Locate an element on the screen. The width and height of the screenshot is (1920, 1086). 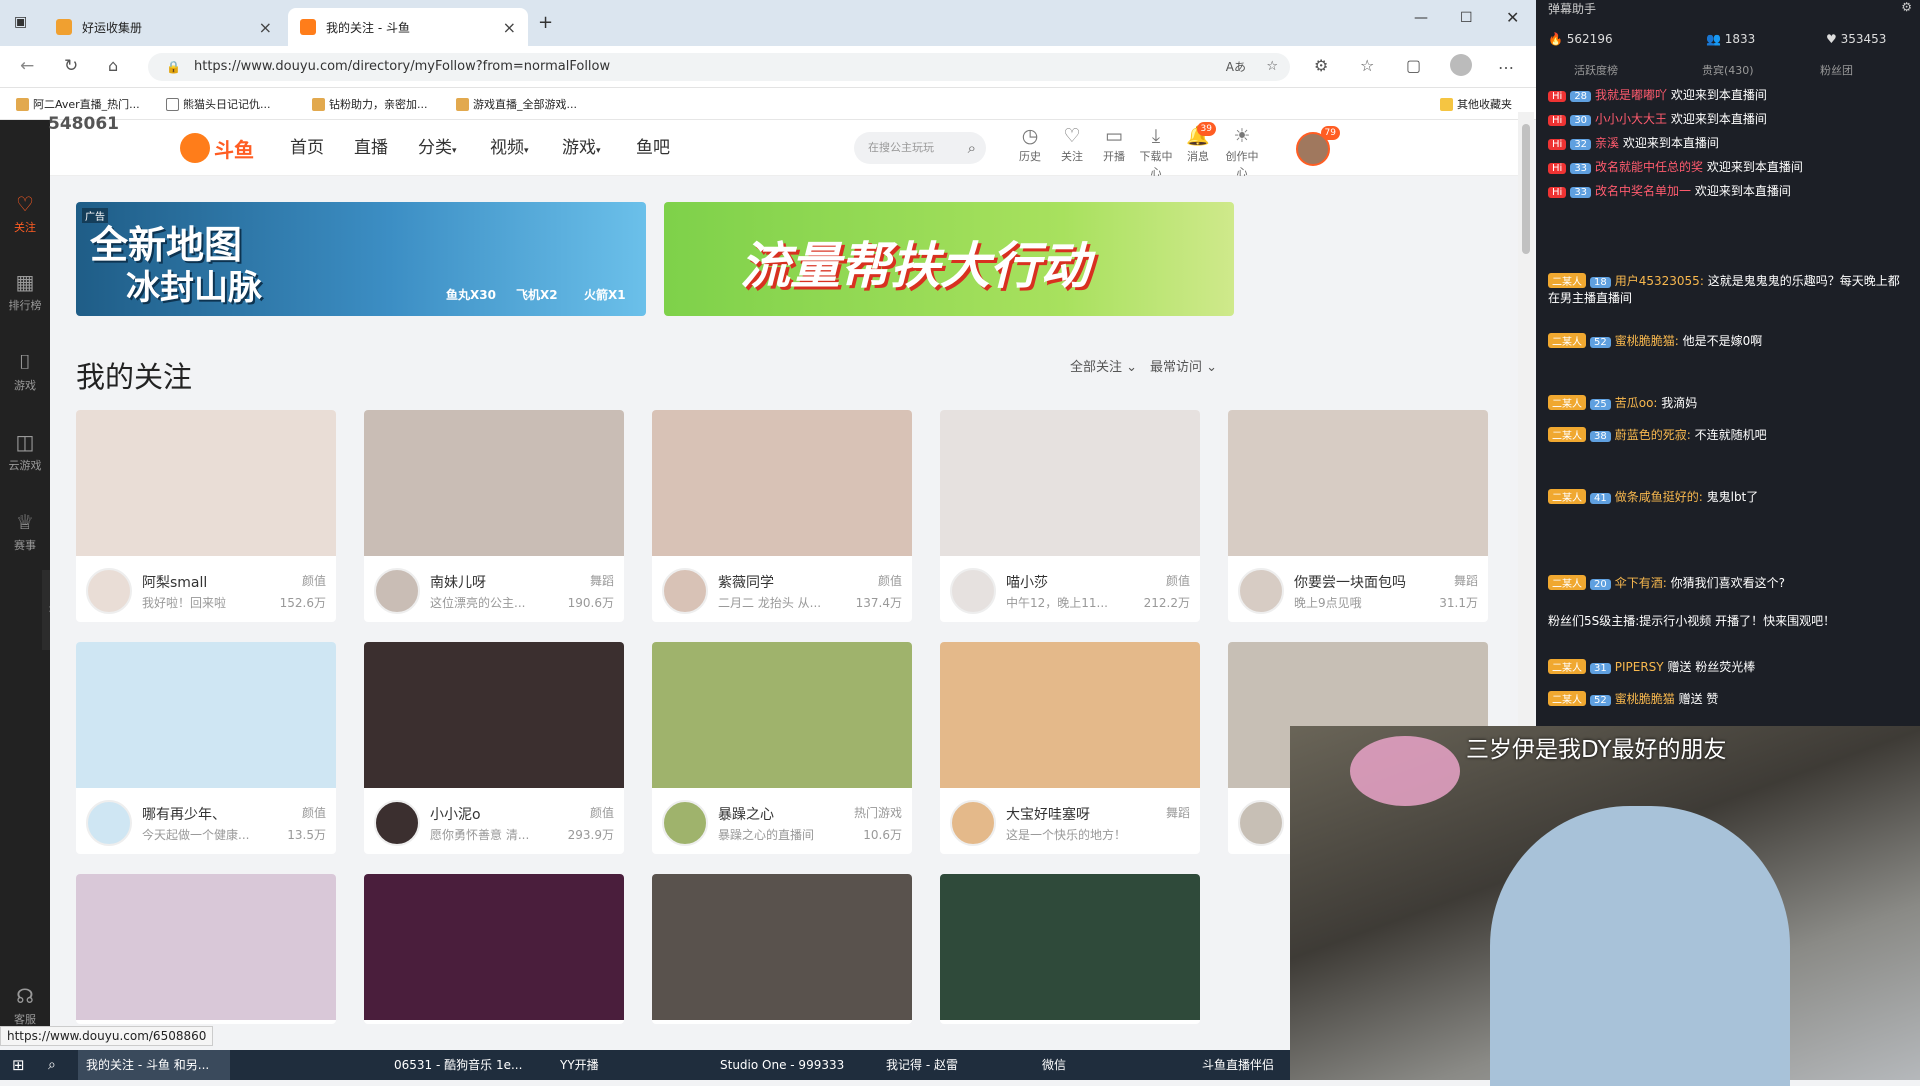
user-name: 伞下有酒: is located at coordinates (1641, 583).